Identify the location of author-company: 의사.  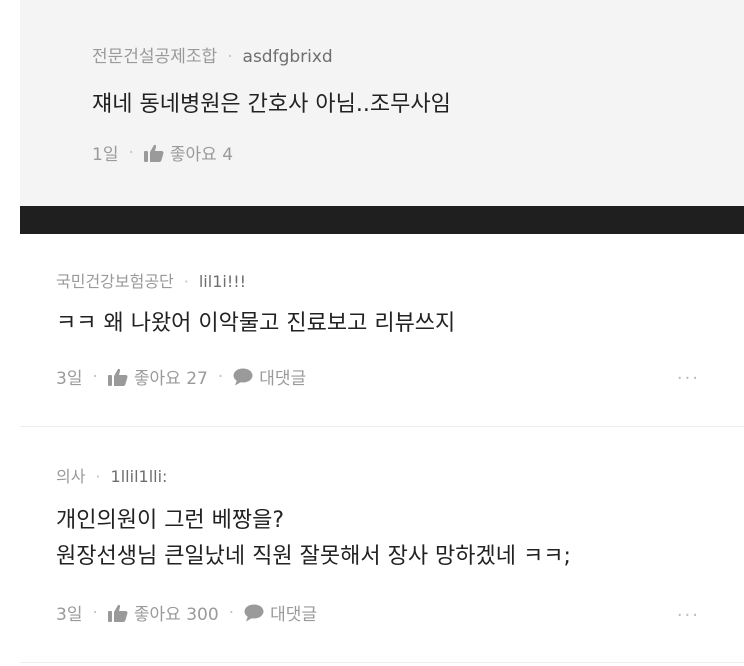
(70, 476).